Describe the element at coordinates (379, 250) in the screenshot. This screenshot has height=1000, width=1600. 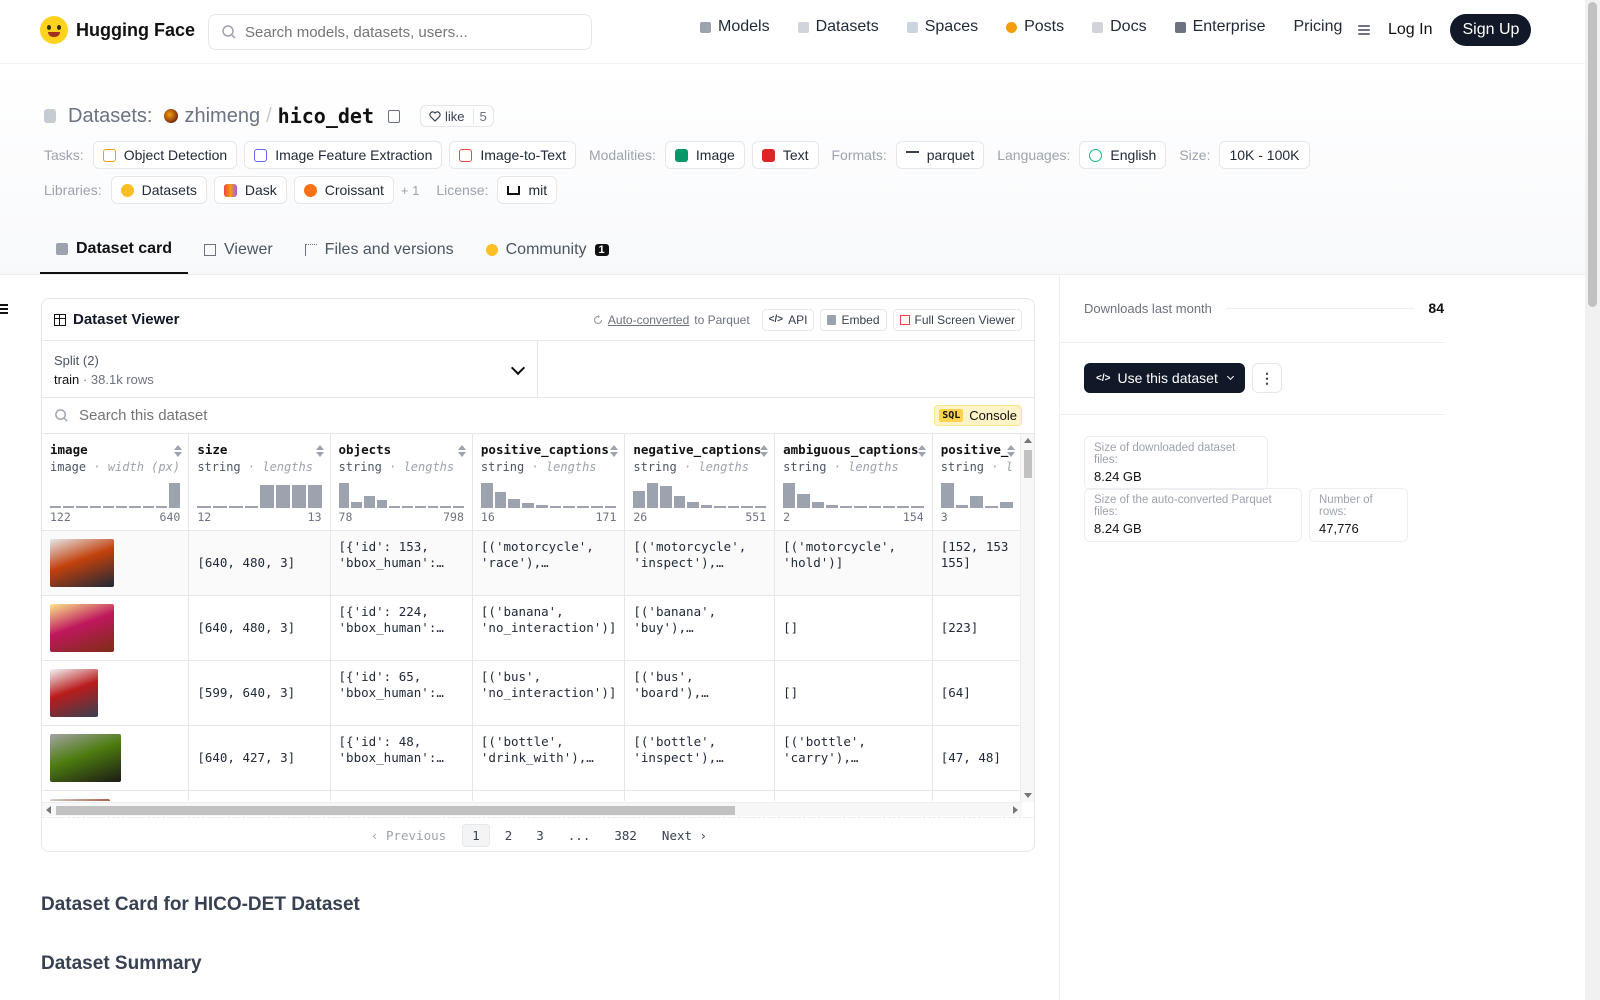
I see `tab-files-and-versions: Files and versions` at that location.